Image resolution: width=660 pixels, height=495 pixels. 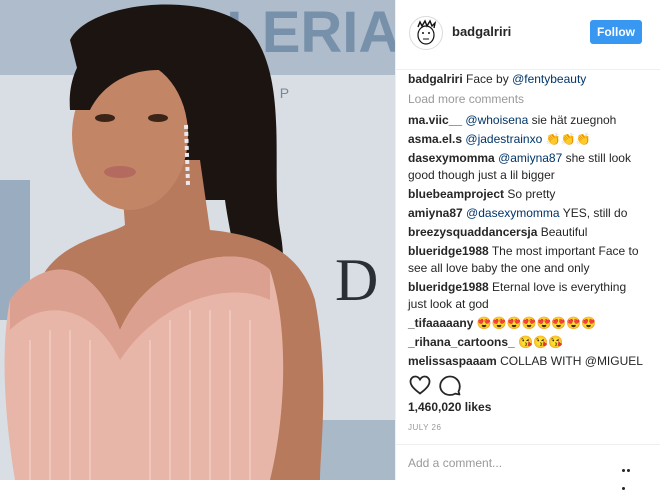 I want to click on backdrop-letter: D, so click(x=356, y=280).